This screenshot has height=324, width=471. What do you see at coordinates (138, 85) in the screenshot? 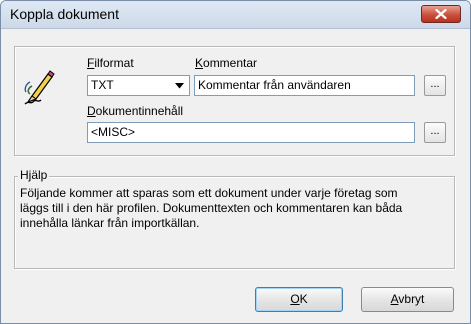
I see `fileformat-select: TXT` at bounding box center [138, 85].